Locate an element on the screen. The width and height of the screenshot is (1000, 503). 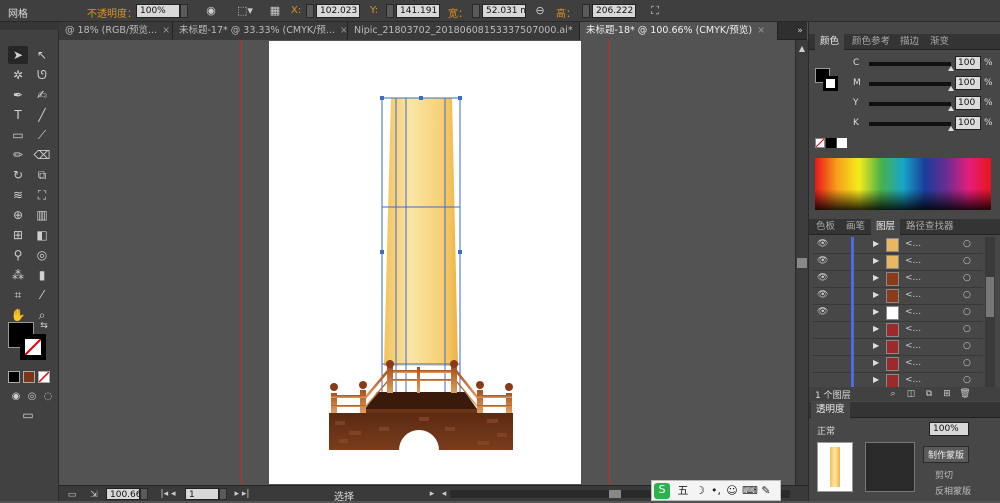
new-sublayer-icon: ⧉ is located at coordinates (929, 394).